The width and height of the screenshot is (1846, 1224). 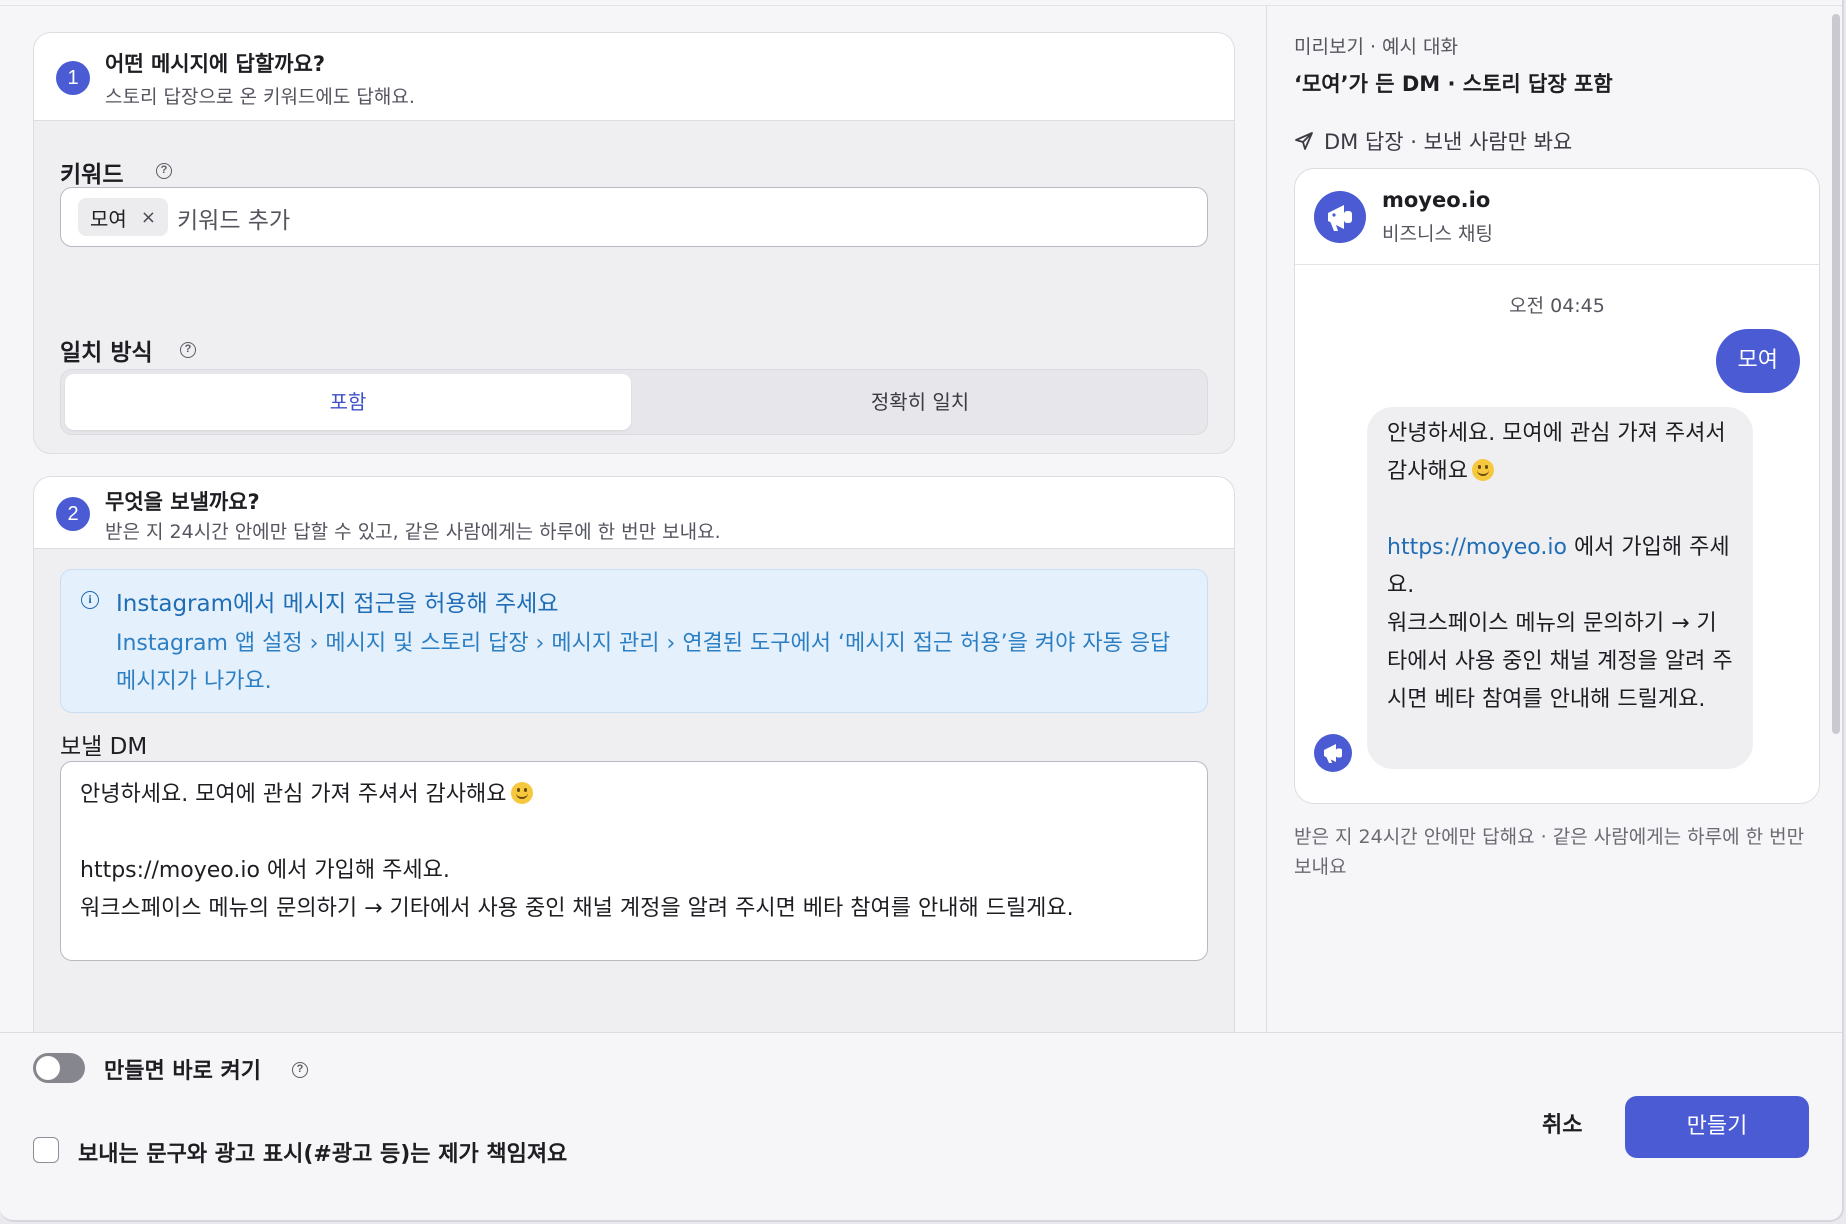 I want to click on match-option-exact: 정확히 일치, so click(x=920, y=402).